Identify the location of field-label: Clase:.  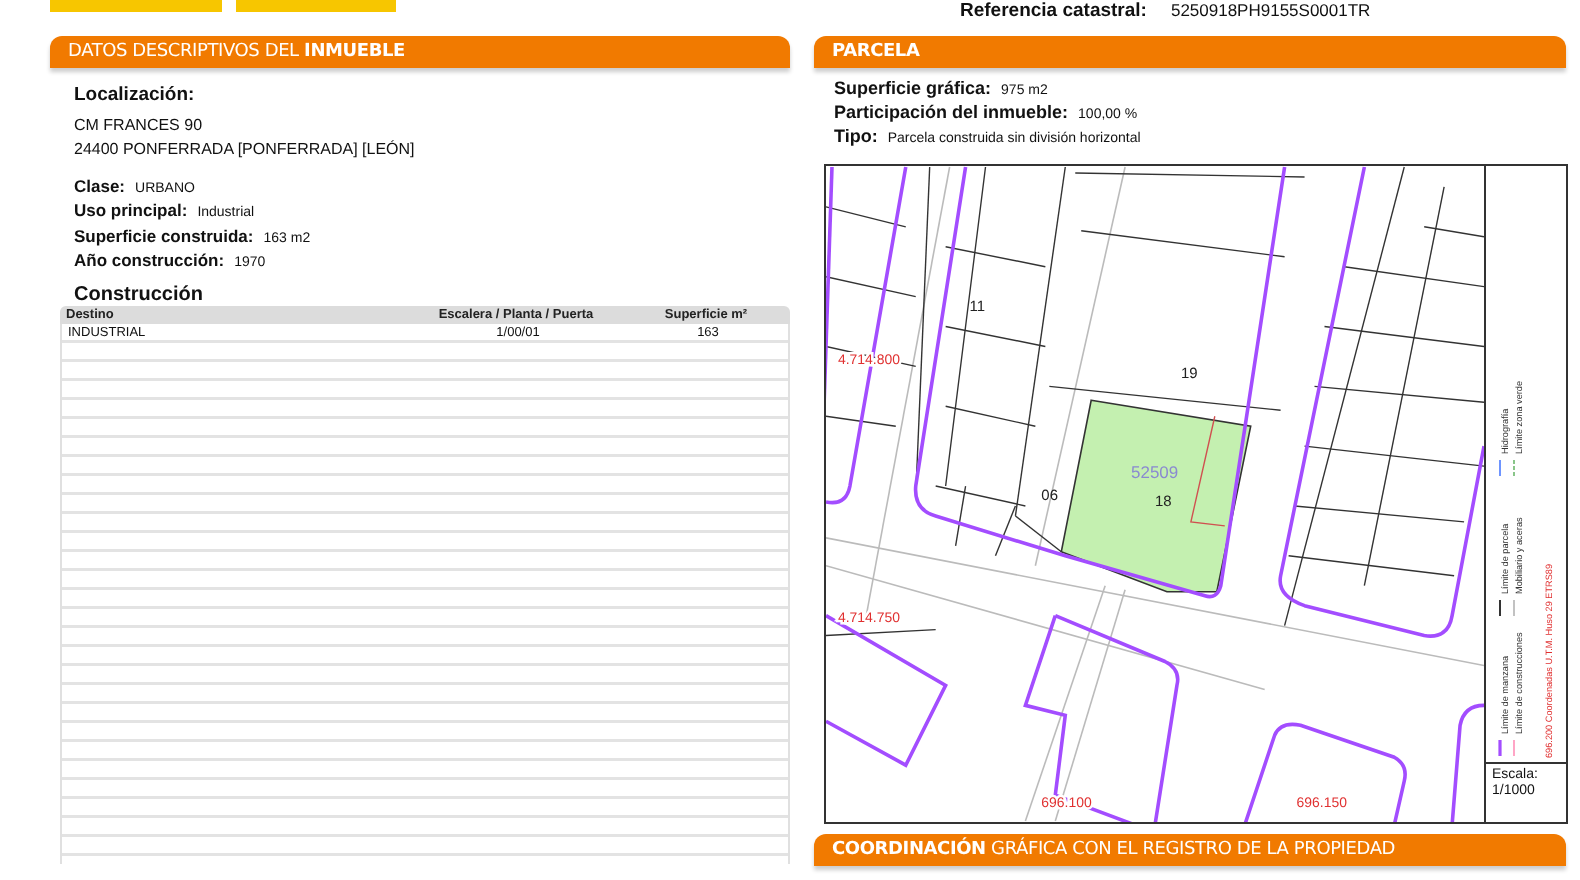
(100, 186).